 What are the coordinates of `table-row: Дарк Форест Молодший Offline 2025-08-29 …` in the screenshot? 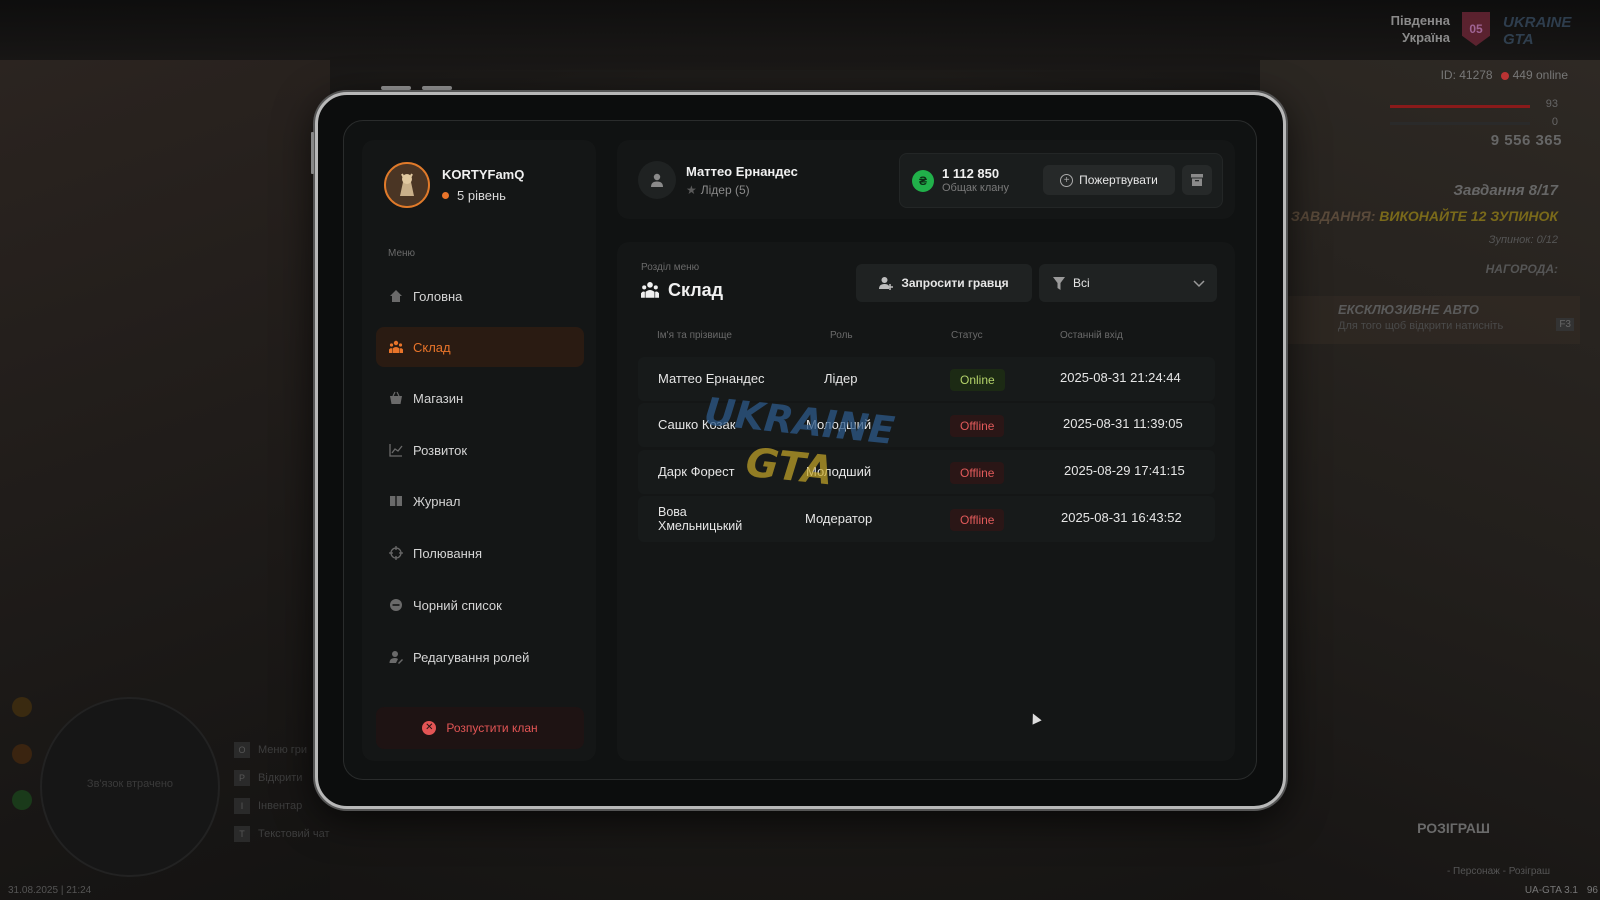 It's located at (926, 472).